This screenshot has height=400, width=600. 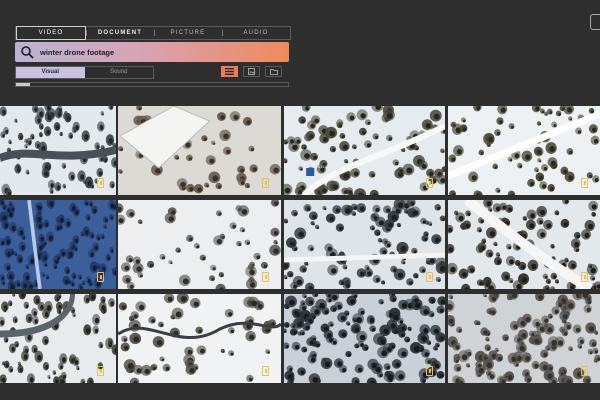 I want to click on list-view-button, so click(x=229, y=71).